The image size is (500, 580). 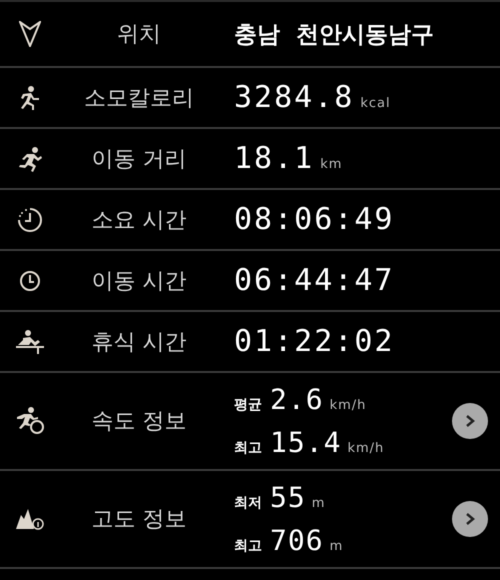 What do you see at coordinates (375, 103) in the screenshot?
I see `unit-label: kcal` at bounding box center [375, 103].